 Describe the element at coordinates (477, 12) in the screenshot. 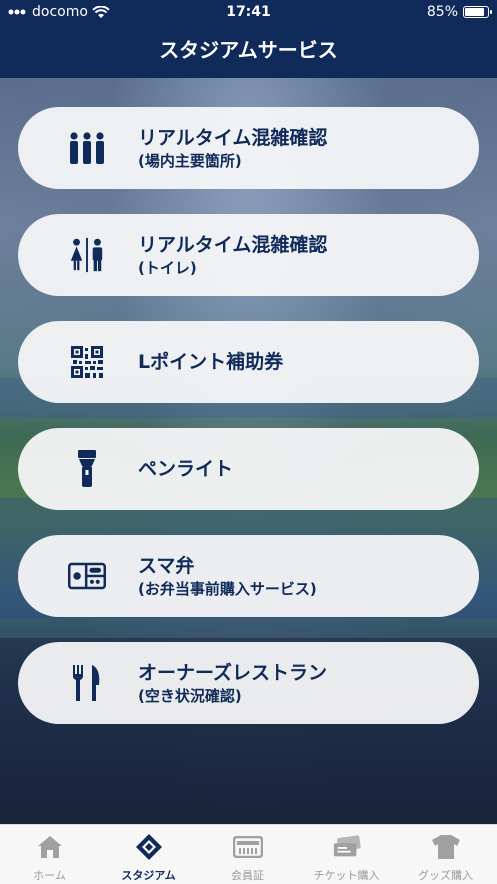

I see `battery-icon` at that location.